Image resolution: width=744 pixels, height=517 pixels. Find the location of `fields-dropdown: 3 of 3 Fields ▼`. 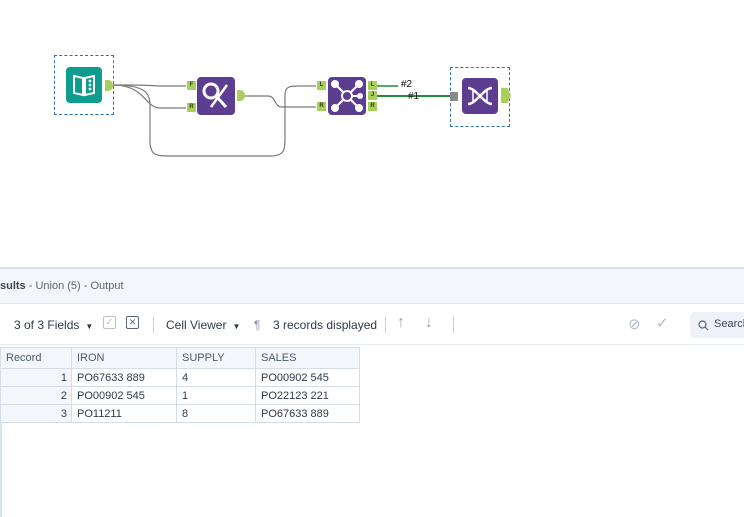

fields-dropdown: 3 of 3 Fields ▼ is located at coordinates (53, 325).